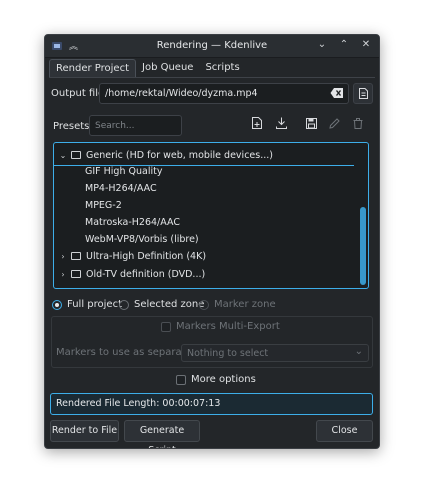  What do you see at coordinates (179, 155) in the screenshot?
I see `tree-group-label: Generic (HD for web, mobile devices...)` at bounding box center [179, 155].